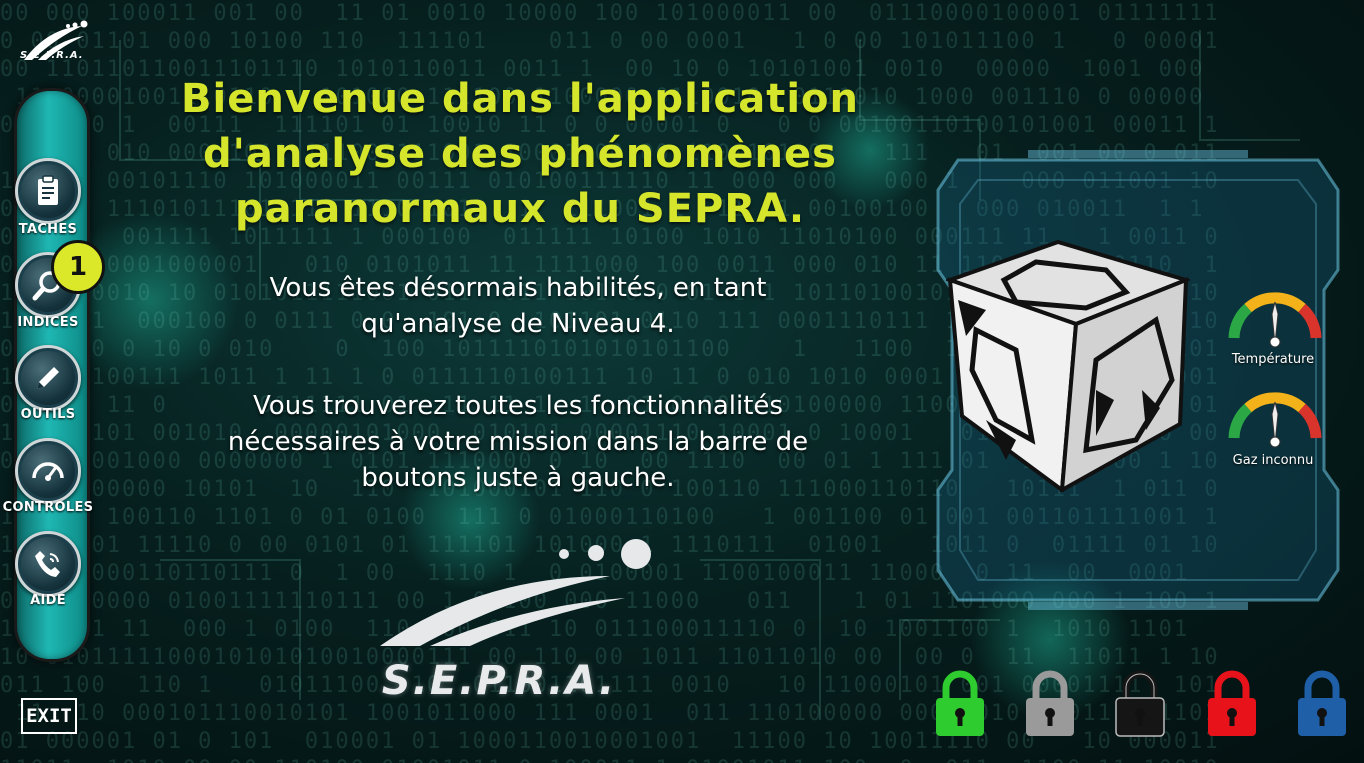 The image size is (1364, 763). I want to click on welcome-title-line: Bienvenue dans l'application, so click(520, 99).